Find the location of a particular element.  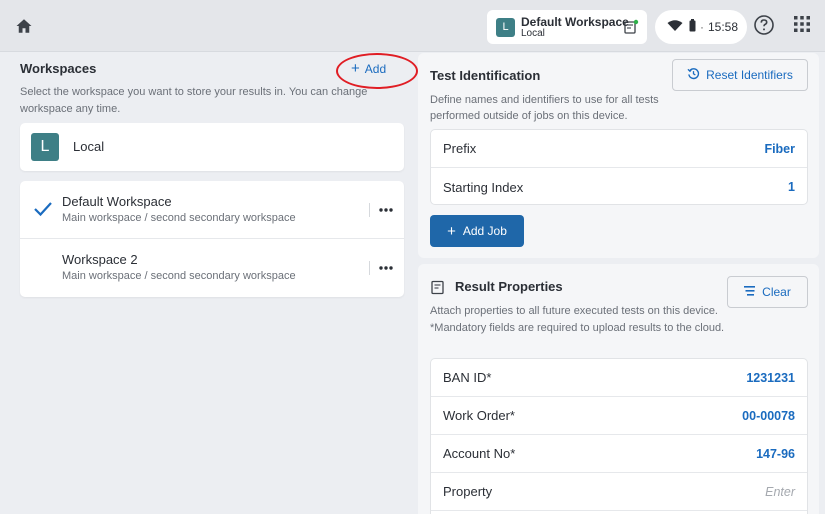

workspace-chip: L Default Workspace Local is located at coordinates (567, 27).